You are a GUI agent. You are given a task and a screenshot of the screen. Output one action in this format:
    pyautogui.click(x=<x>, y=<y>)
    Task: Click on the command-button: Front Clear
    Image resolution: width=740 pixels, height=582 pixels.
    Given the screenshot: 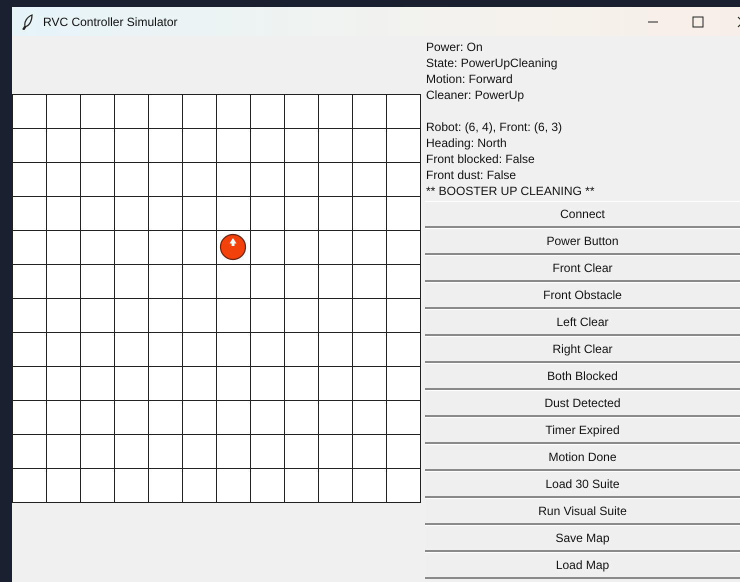 What is the action you would take?
    pyautogui.click(x=582, y=268)
    